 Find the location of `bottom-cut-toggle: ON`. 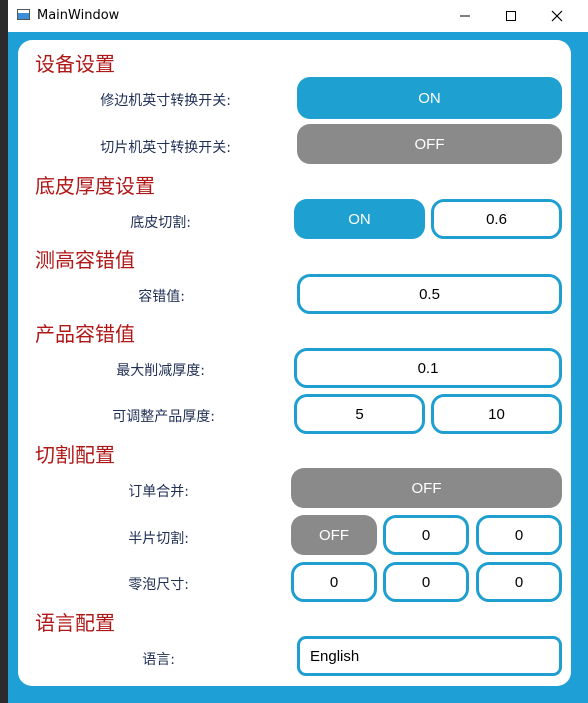

bottom-cut-toggle: ON is located at coordinates (359, 219).